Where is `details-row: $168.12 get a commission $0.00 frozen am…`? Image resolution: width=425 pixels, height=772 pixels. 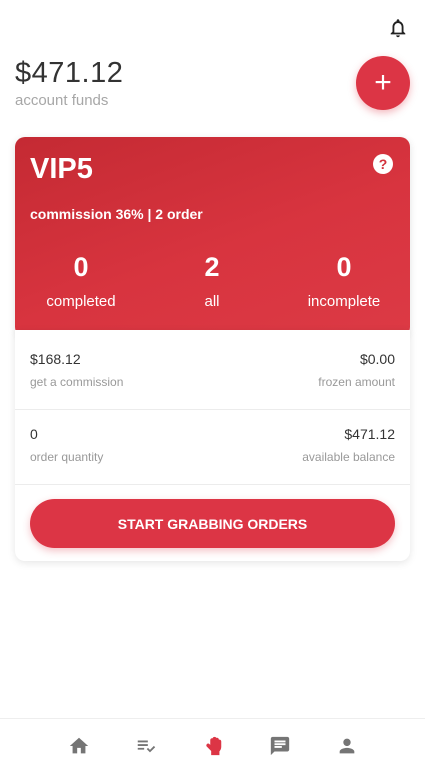
details-row: $168.12 get a commission $0.00 frozen am… is located at coordinates (212, 372).